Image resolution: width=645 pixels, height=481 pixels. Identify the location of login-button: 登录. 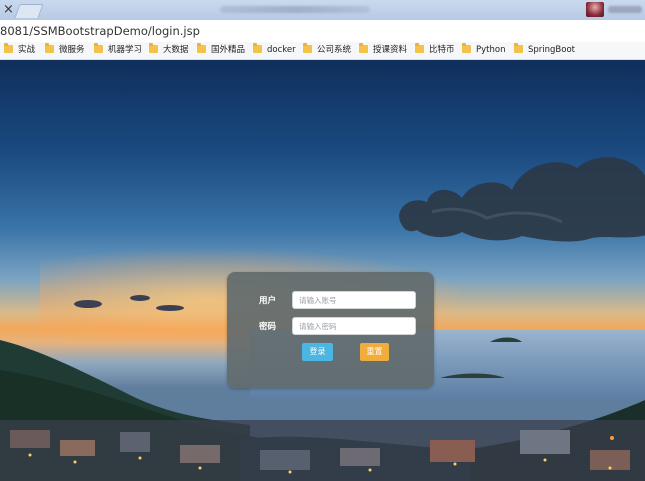
(317, 352).